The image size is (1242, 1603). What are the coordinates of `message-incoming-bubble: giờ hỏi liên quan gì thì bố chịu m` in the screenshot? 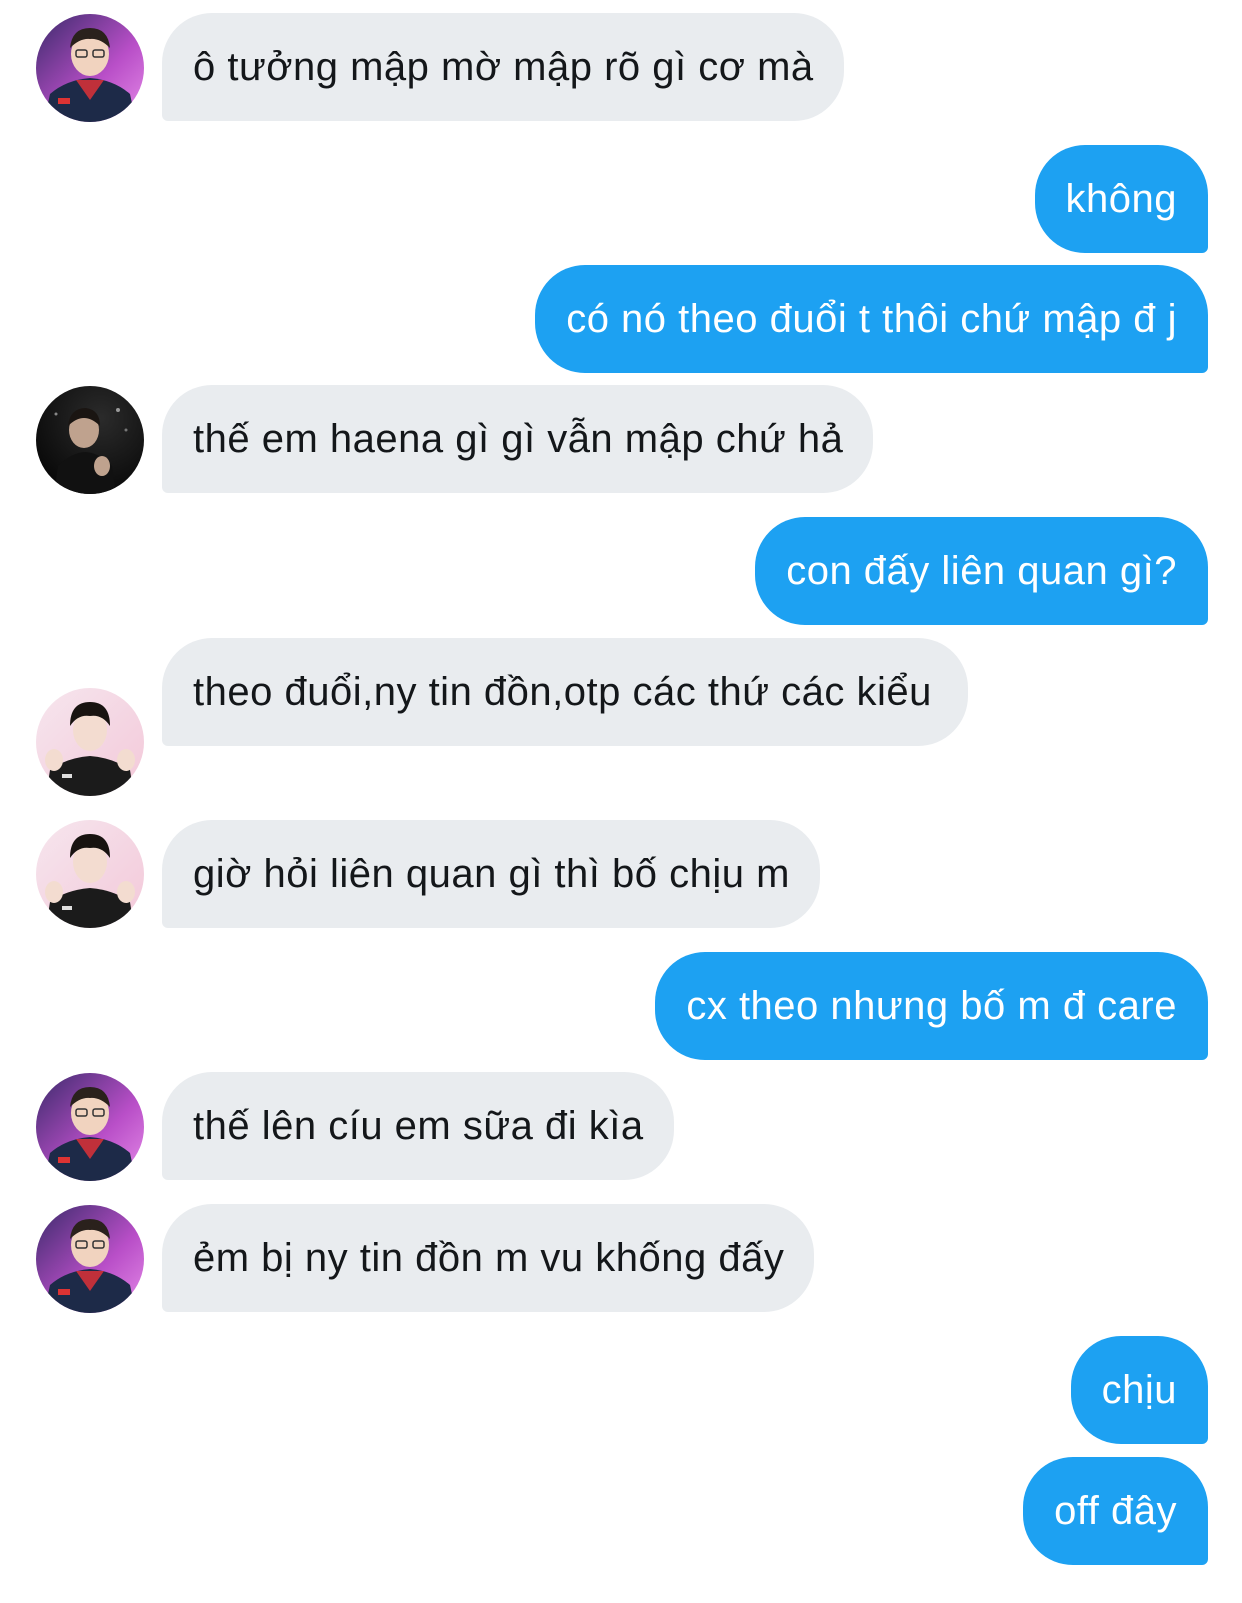 It's located at (491, 874).